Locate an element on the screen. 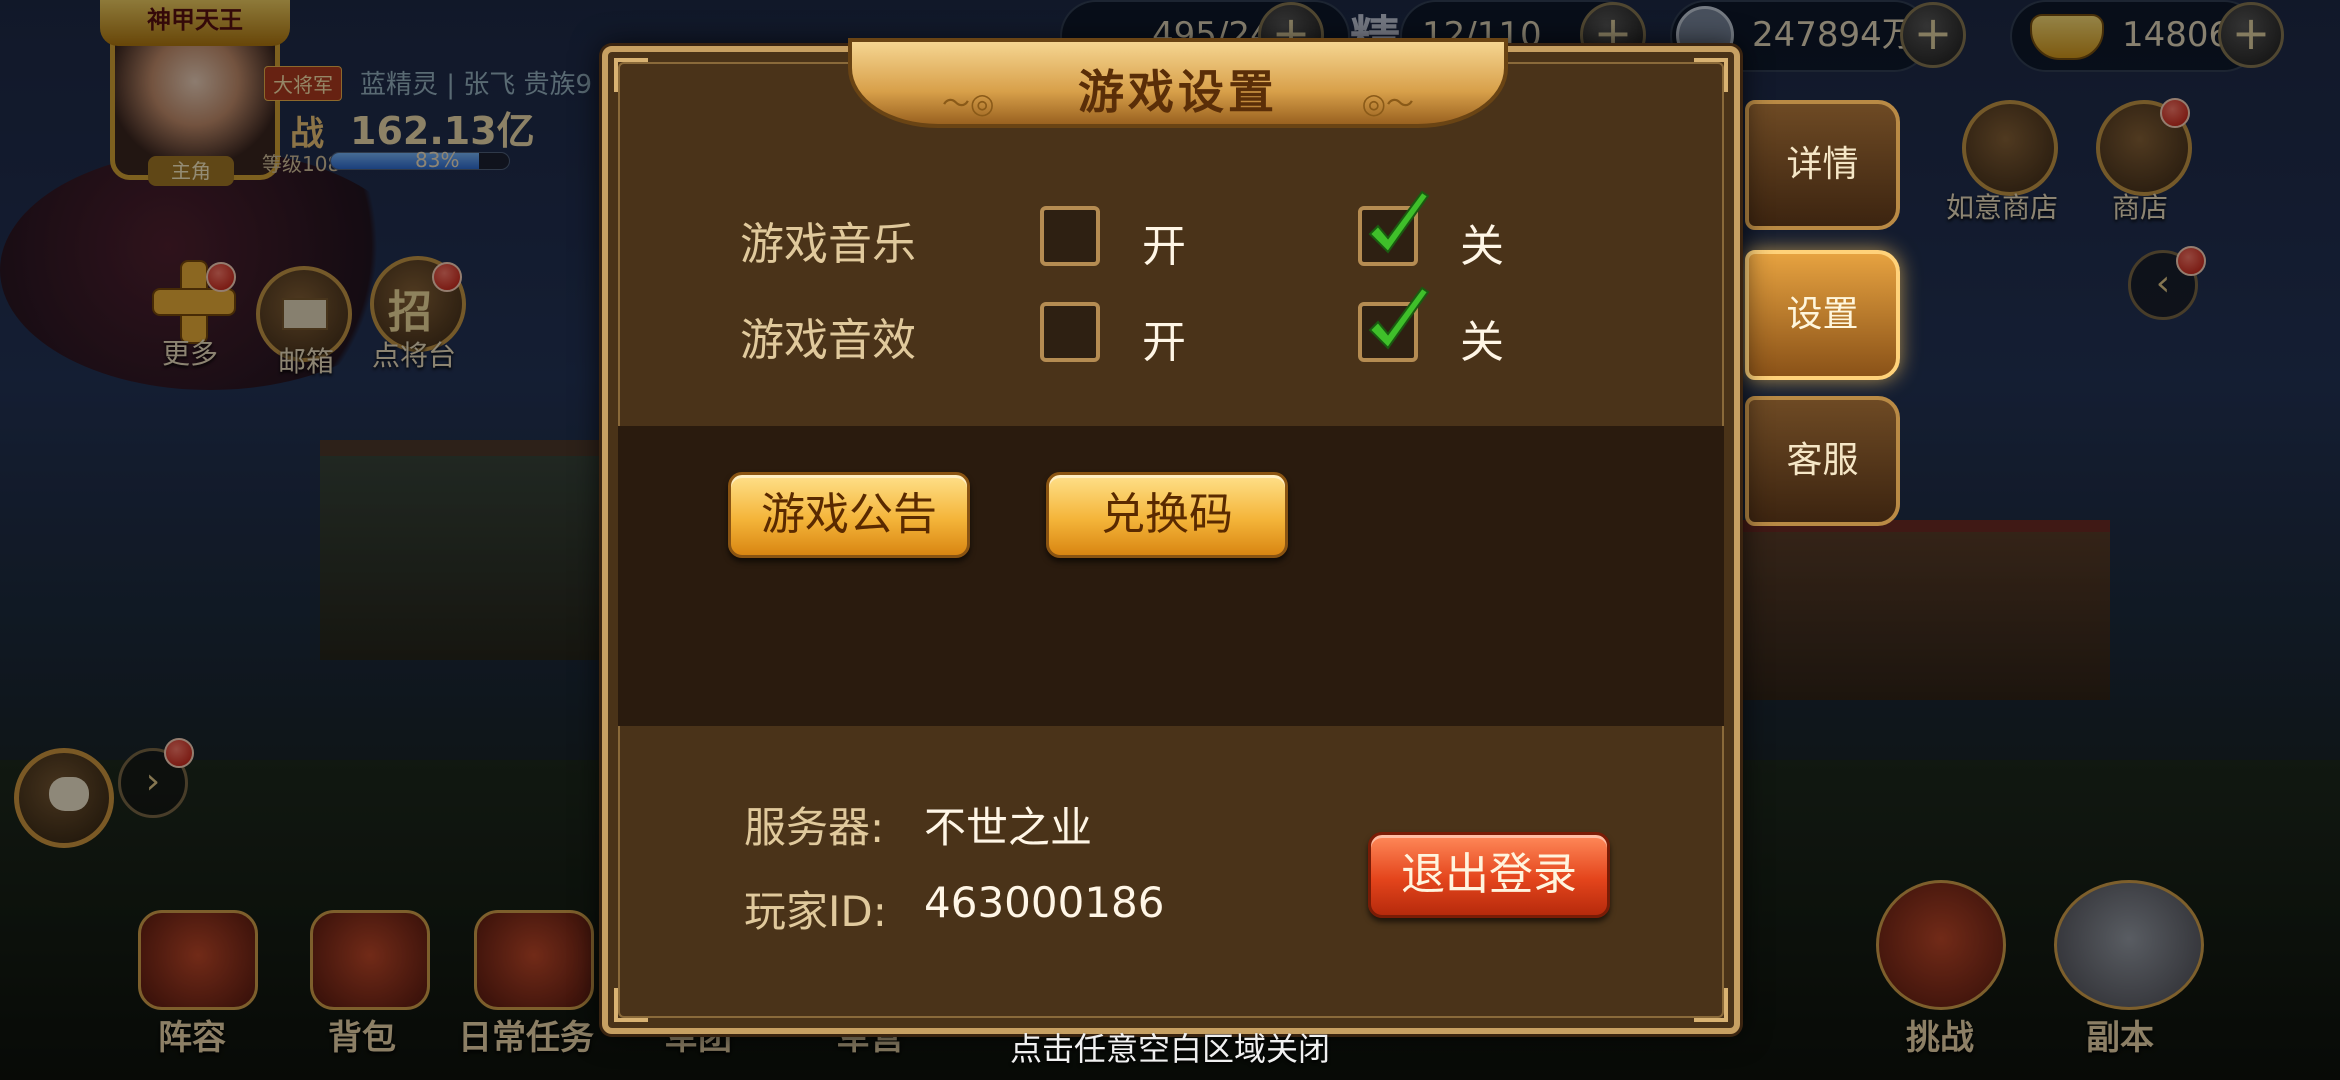  music-off-checkbox is located at coordinates (1394, 228).